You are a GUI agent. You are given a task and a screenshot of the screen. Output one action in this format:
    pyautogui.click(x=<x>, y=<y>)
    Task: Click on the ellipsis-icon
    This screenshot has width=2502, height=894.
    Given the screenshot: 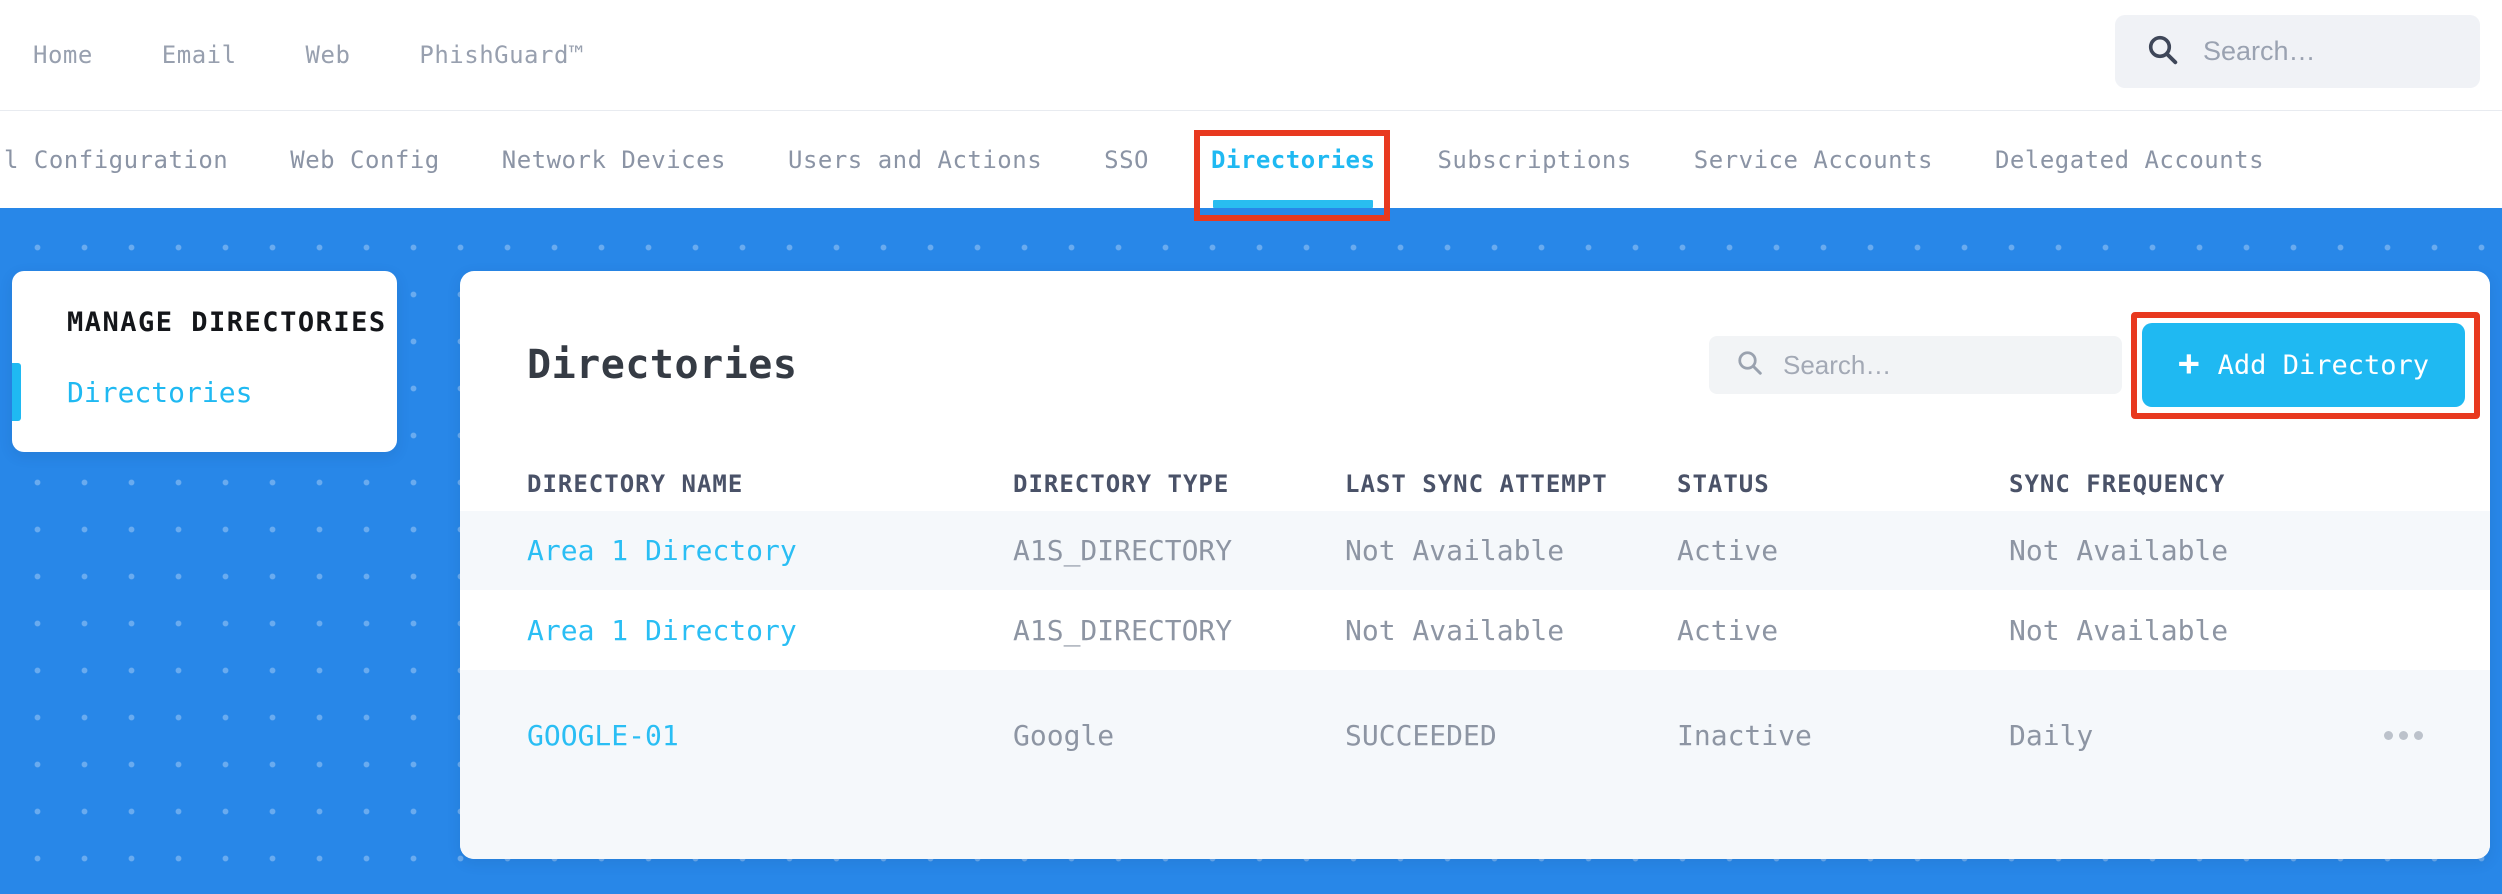 What is the action you would take?
    pyautogui.click(x=2398, y=736)
    